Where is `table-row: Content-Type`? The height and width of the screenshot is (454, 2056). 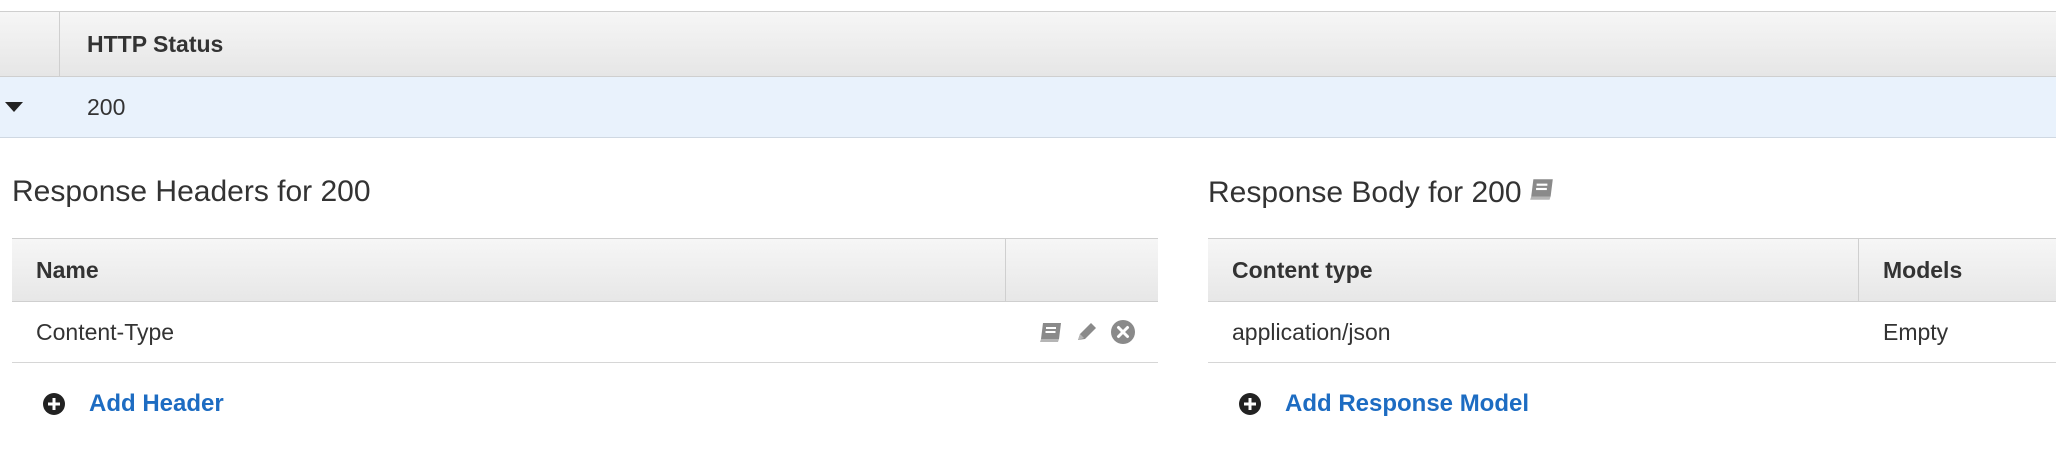
table-row: Content-Type is located at coordinates (585, 332).